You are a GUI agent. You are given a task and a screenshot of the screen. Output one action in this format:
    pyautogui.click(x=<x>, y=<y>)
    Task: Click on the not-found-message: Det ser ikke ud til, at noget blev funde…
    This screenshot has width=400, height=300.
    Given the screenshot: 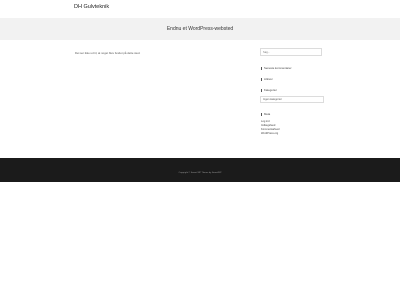 What is the action you would take?
    pyautogui.click(x=108, y=53)
    